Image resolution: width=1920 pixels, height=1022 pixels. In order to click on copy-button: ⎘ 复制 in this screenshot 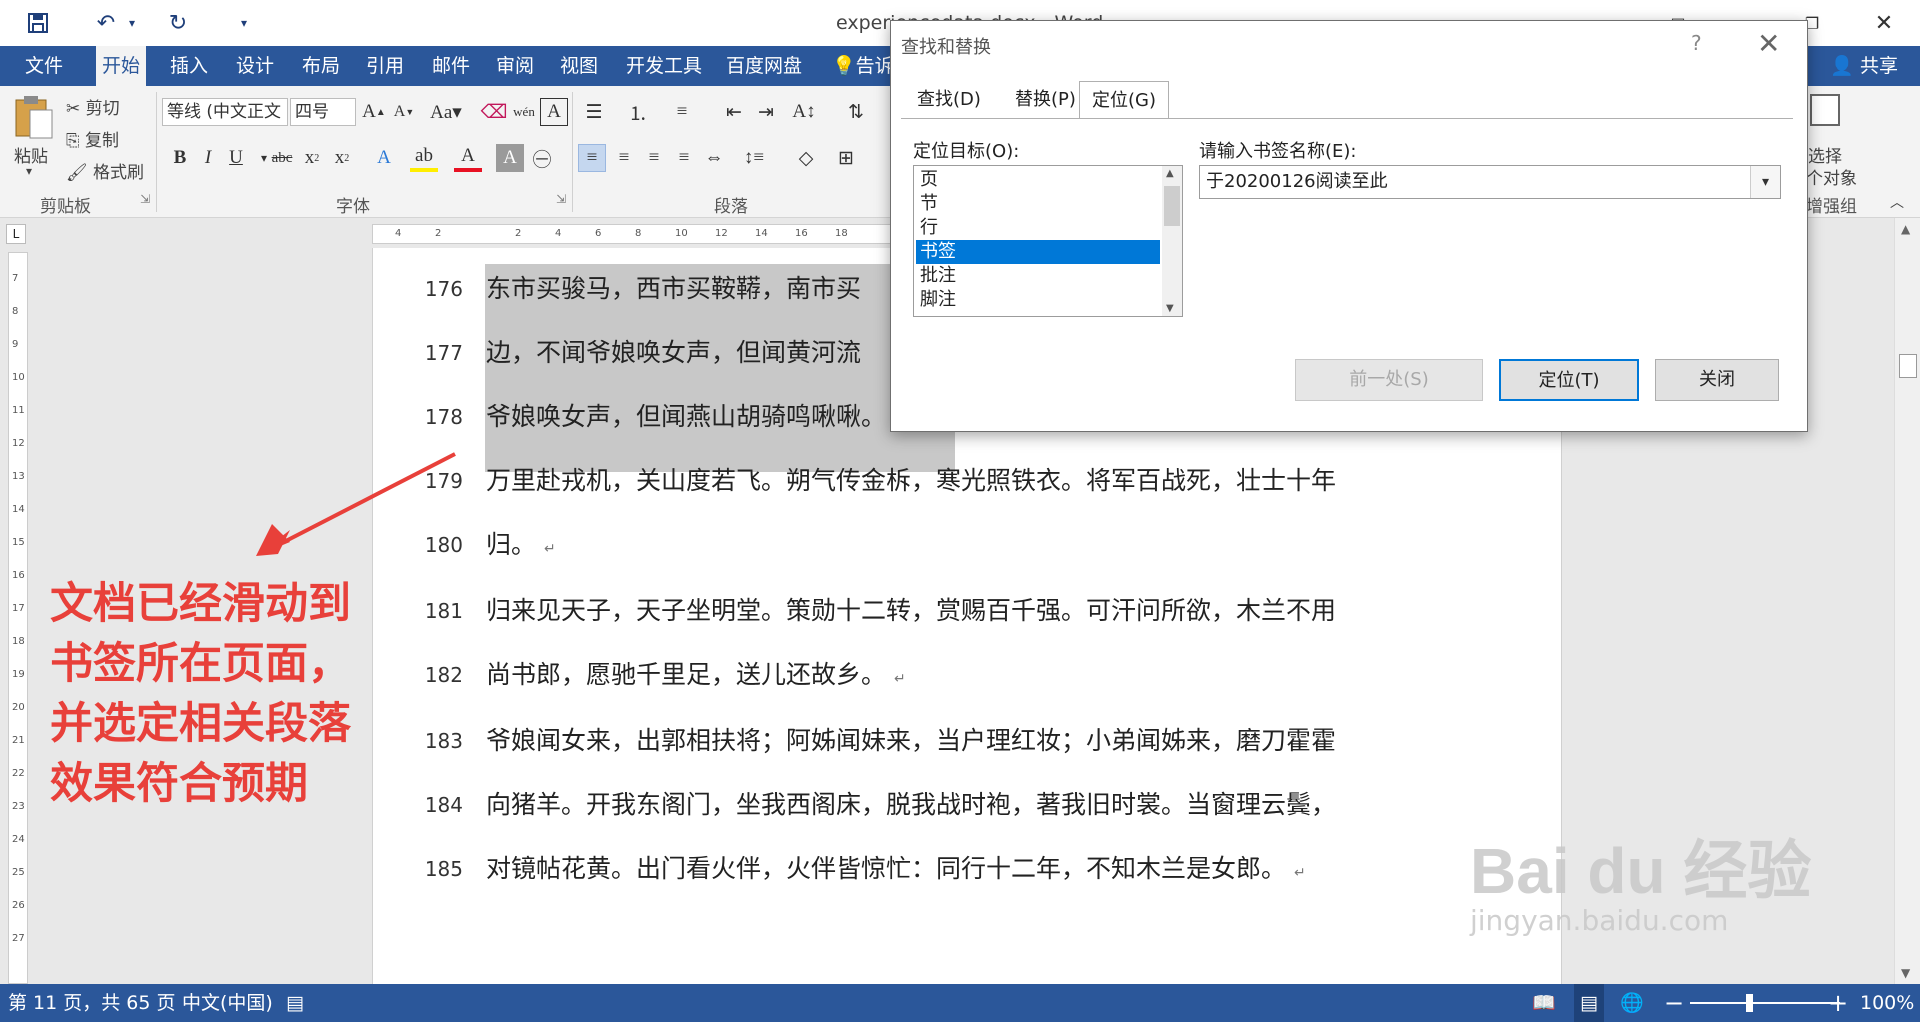, I will do `click(92, 138)`.